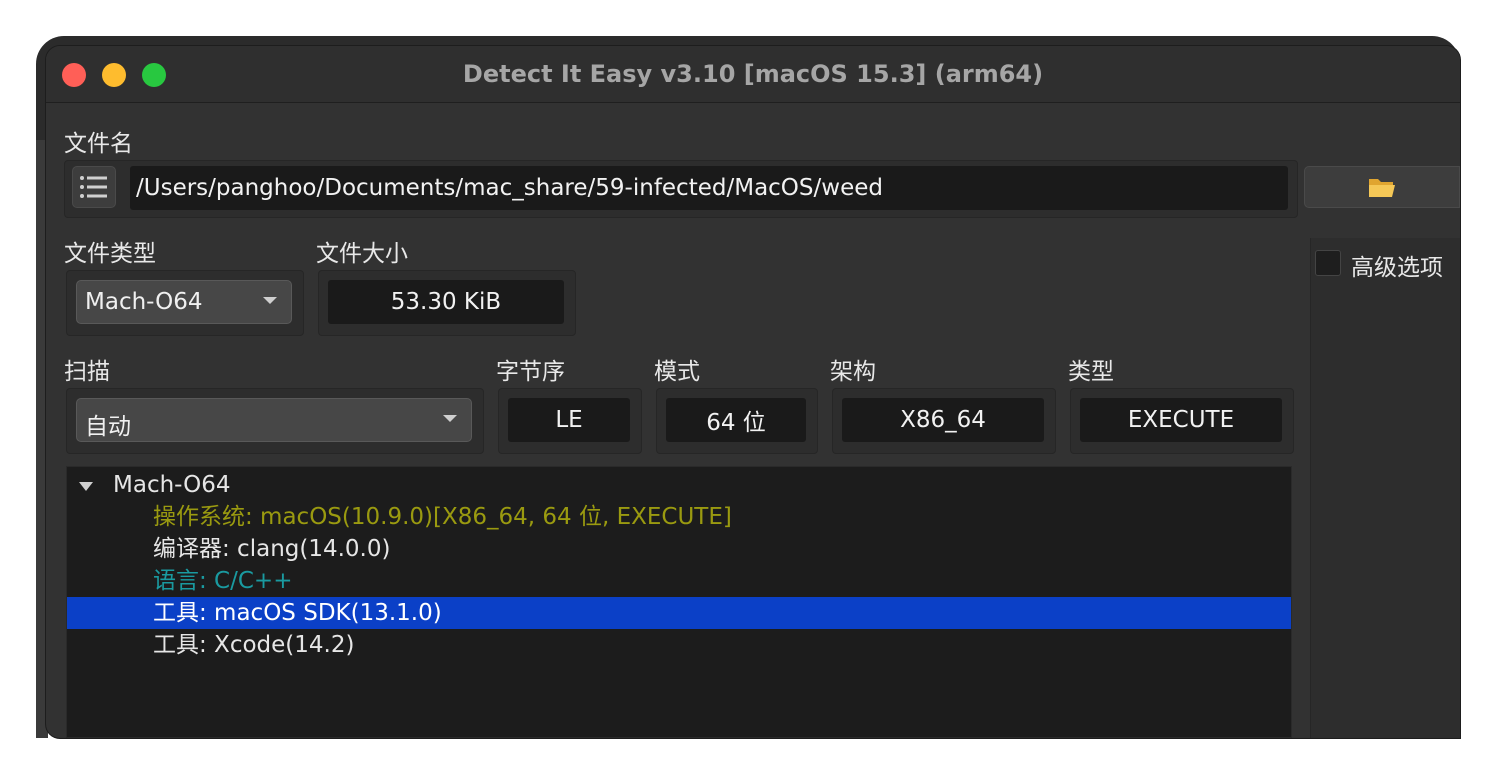  I want to click on scan-value: 自动, so click(108, 427).